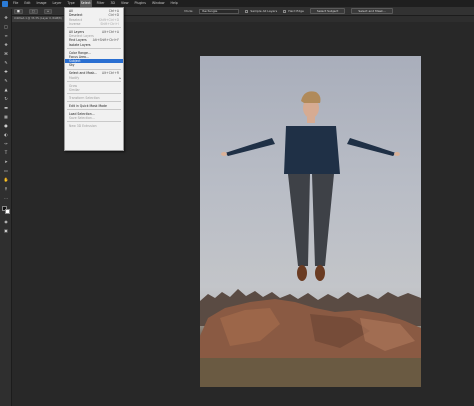 This screenshot has width=474, height=406. What do you see at coordinates (6, 44) in the screenshot?
I see `quick-select-icon: ❖` at bounding box center [6, 44].